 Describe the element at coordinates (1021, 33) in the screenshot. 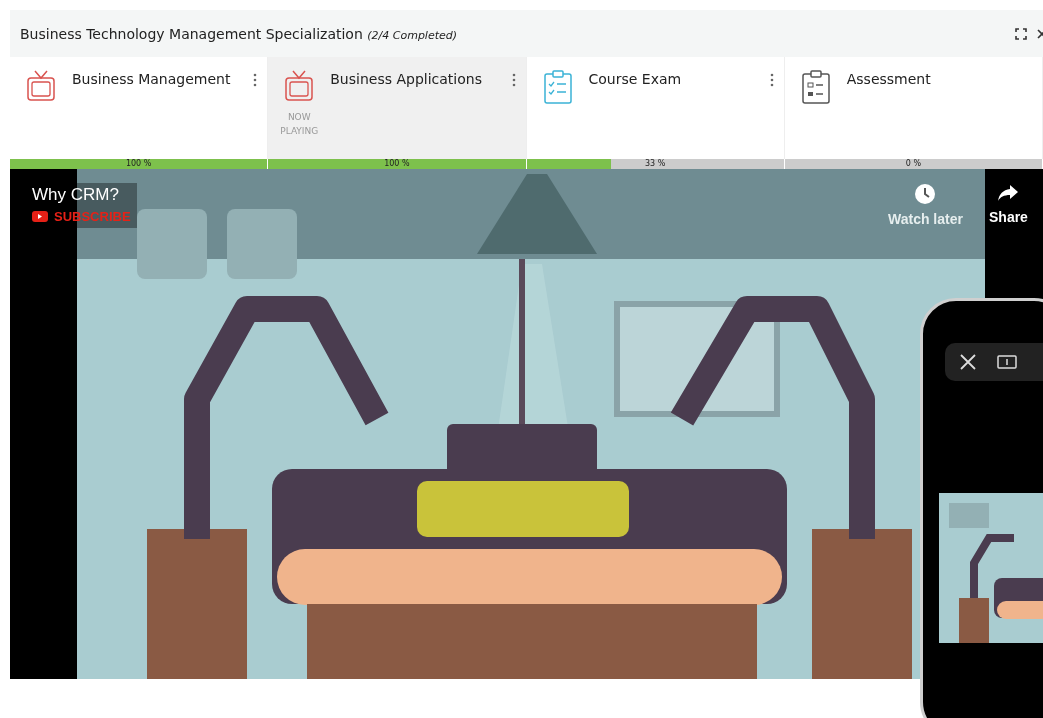

I see `fullscreen-icon` at that location.